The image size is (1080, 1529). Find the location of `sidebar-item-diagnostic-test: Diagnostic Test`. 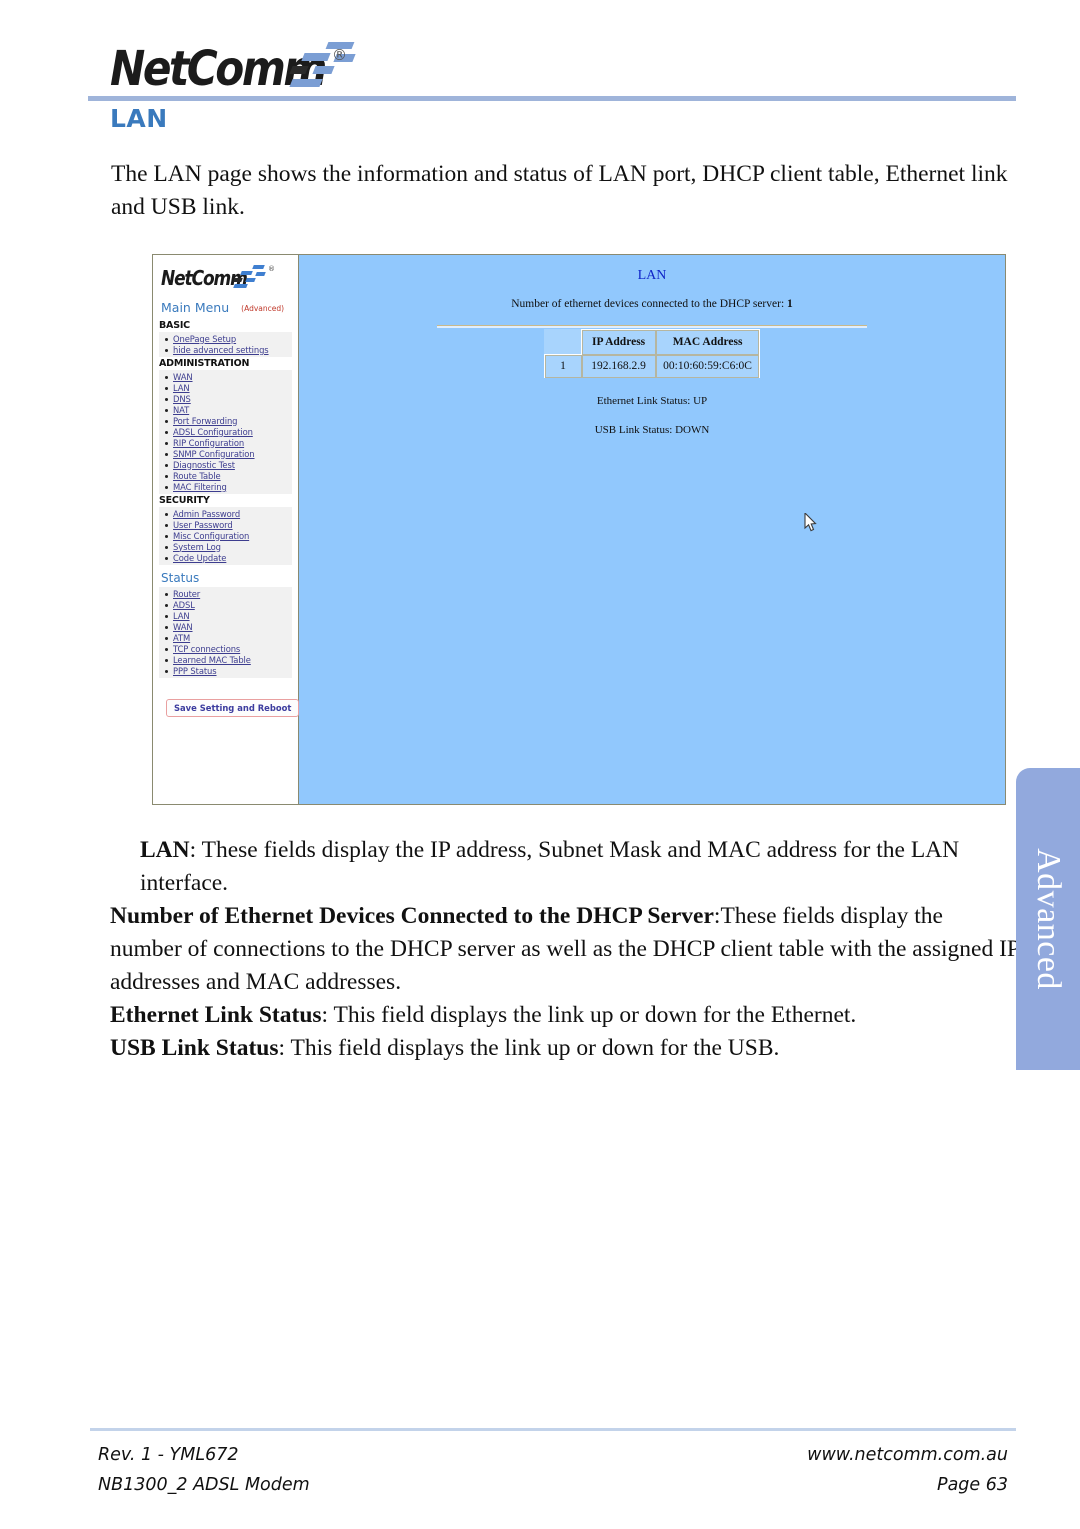

sidebar-item-diagnostic-test: Diagnostic Test is located at coordinates (228, 464).